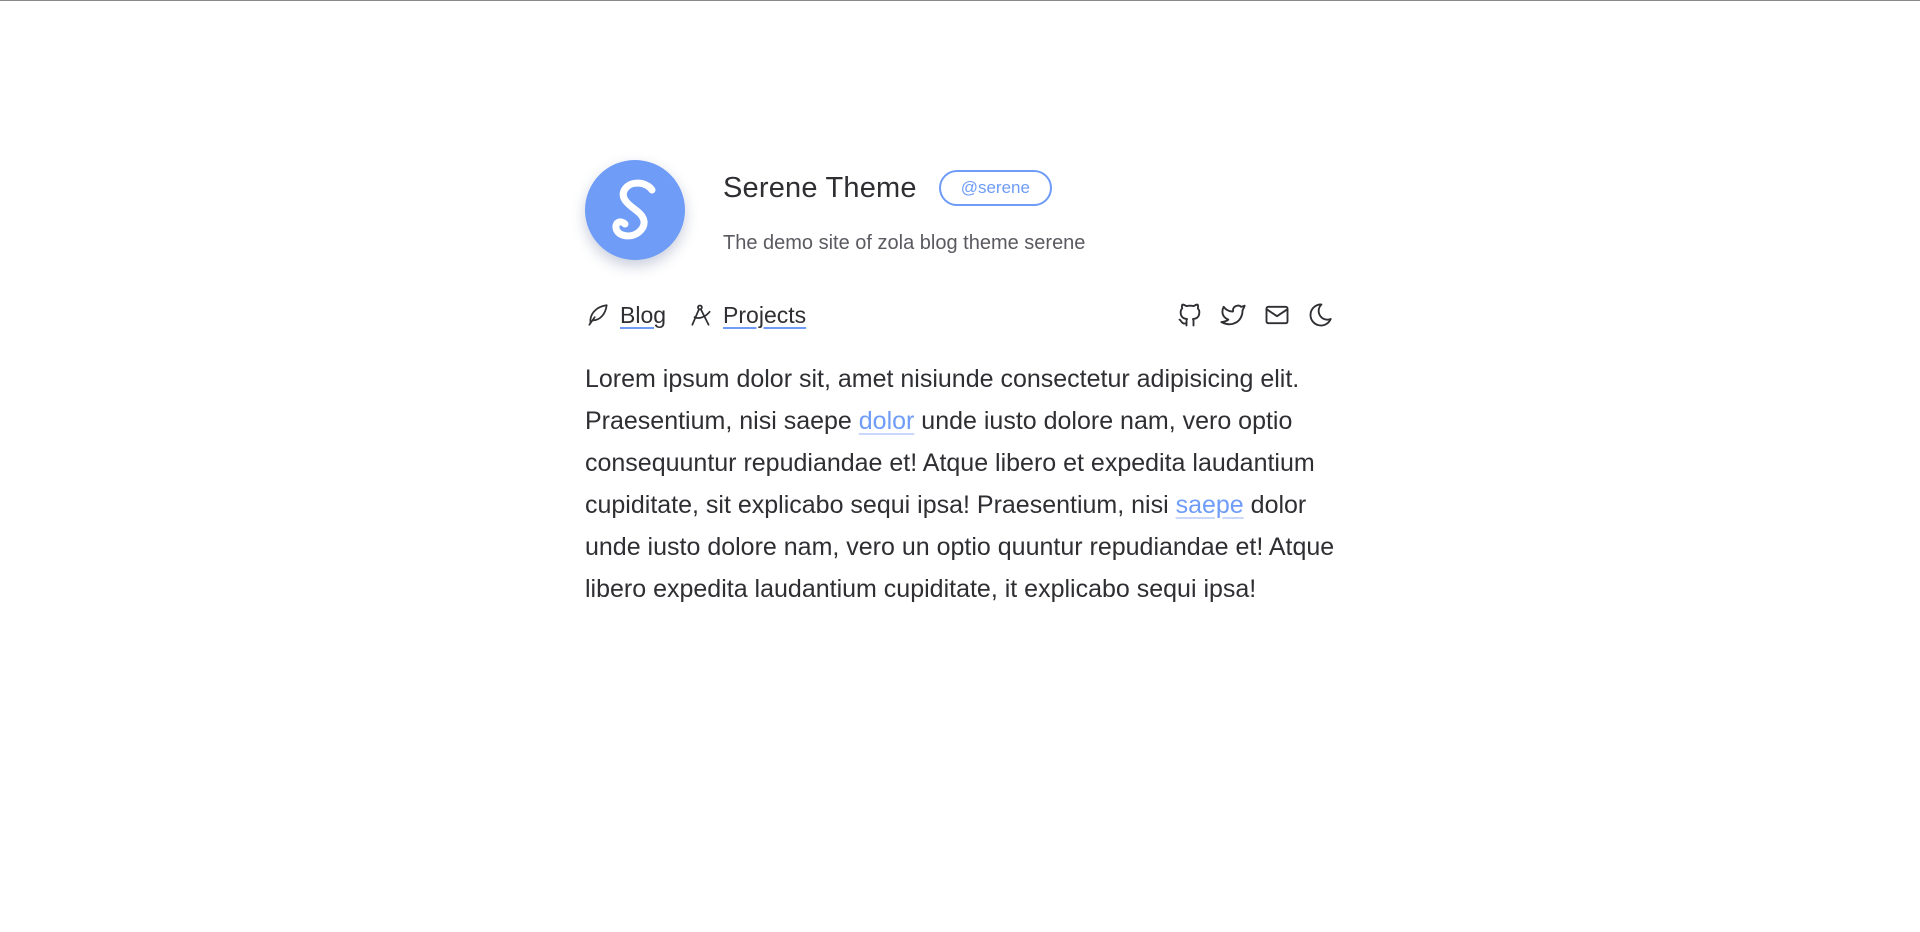 The height and width of the screenshot is (932, 1920). What do you see at coordinates (995, 188) in the screenshot?
I see `handle-badge: @serene` at bounding box center [995, 188].